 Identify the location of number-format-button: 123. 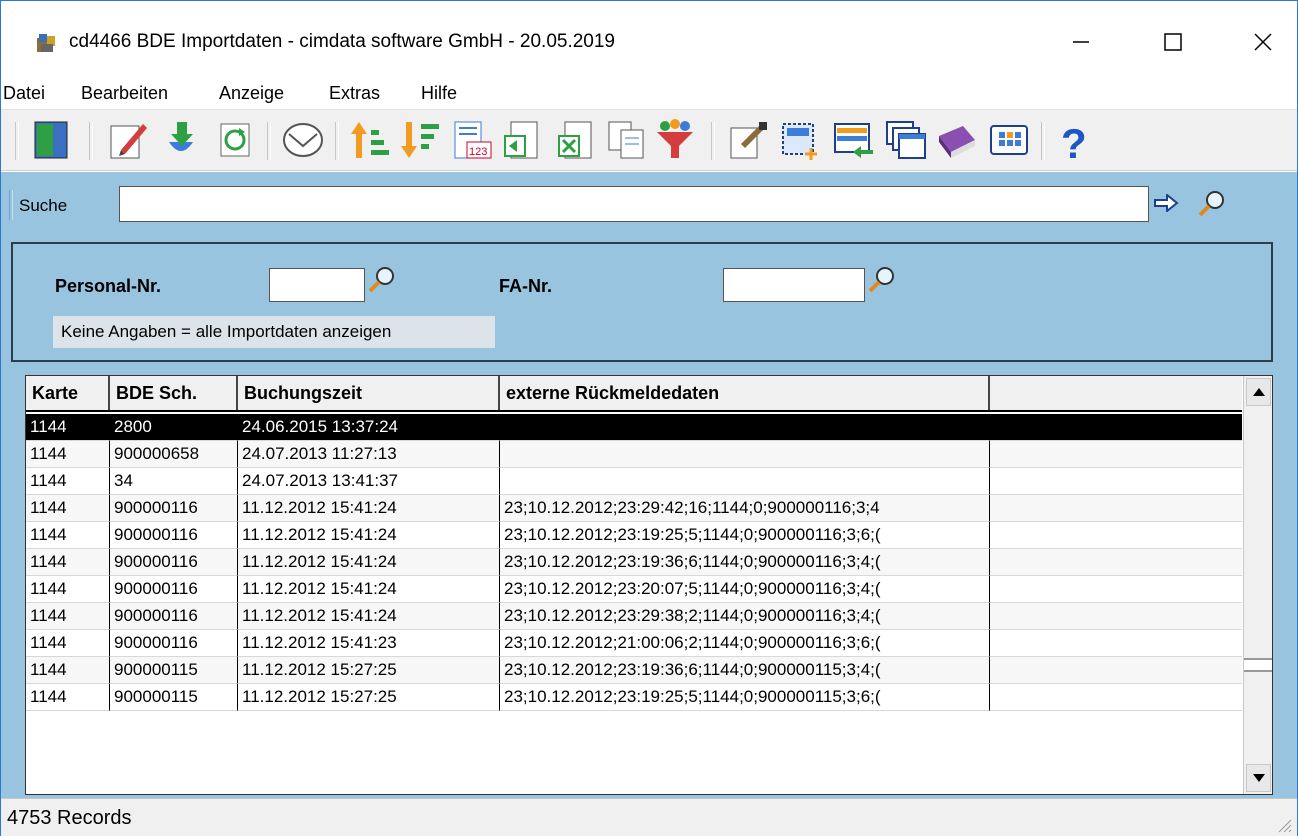
(471, 140).